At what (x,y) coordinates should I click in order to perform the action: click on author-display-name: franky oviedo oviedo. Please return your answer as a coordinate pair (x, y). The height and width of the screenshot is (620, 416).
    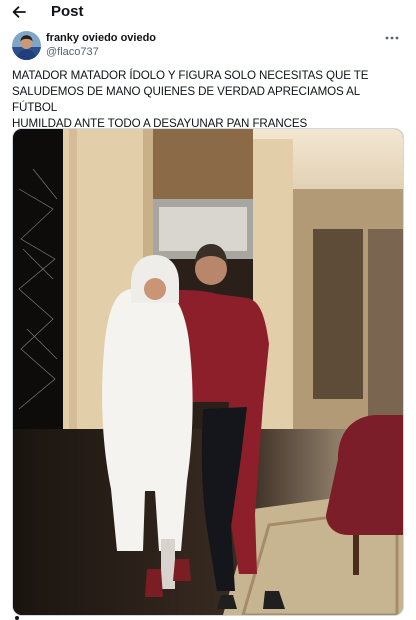
    Looking at the image, I should click on (101, 38).